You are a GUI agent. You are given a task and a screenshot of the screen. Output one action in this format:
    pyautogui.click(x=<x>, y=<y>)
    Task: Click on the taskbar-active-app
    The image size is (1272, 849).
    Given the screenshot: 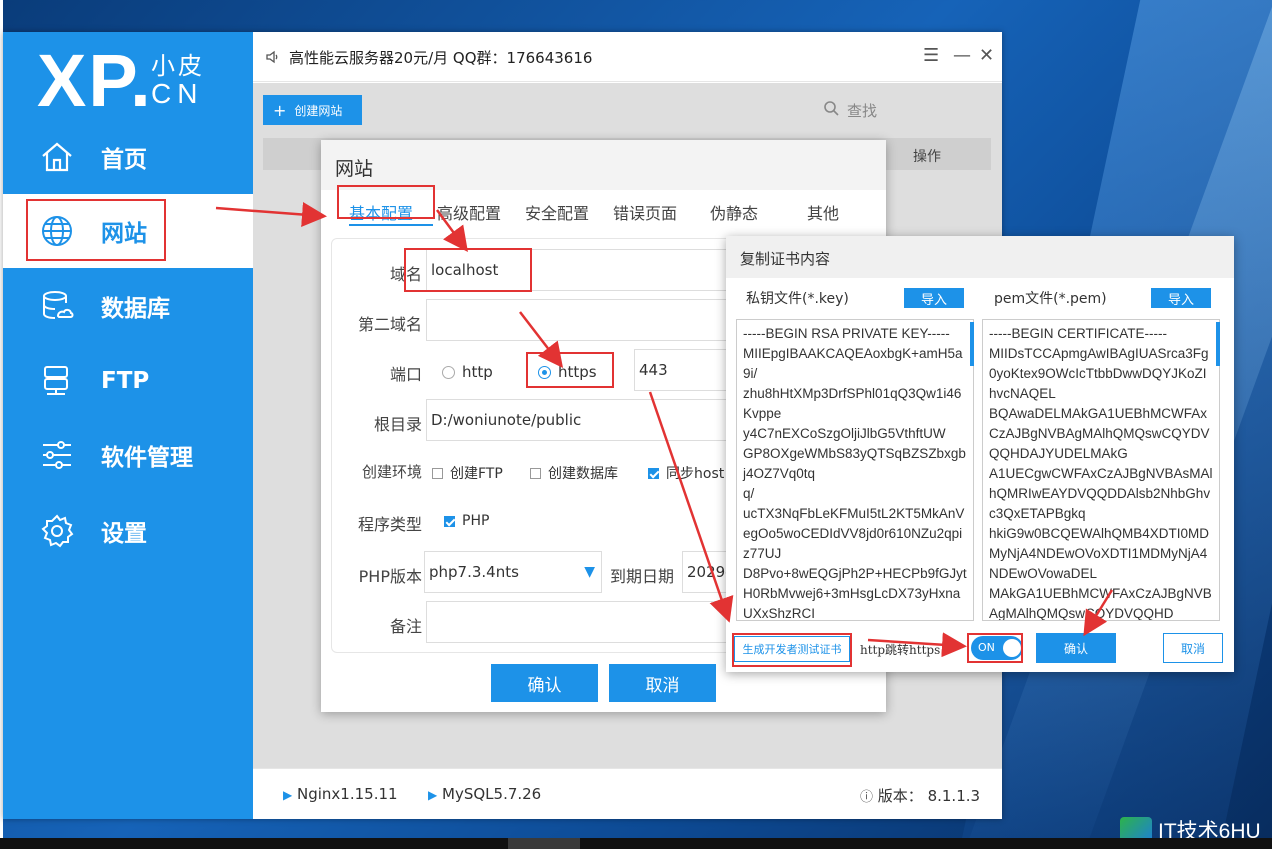 What is the action you would take?
    pyautogui.click(x=544, y=843)
    